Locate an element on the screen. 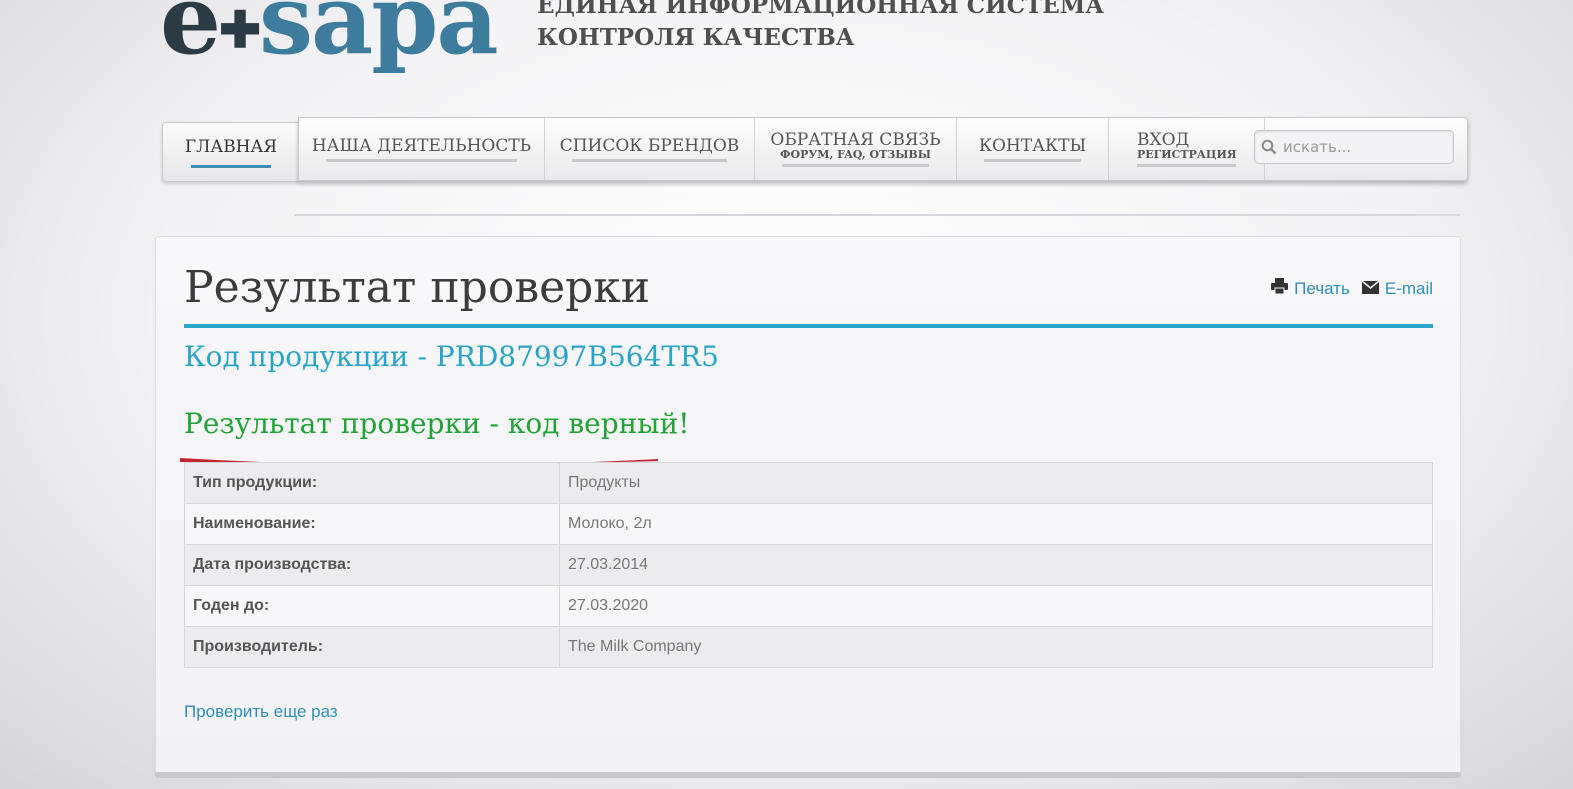 This screenshot has height=789, width=1573. search-box is located at coordinates (1354, 147).